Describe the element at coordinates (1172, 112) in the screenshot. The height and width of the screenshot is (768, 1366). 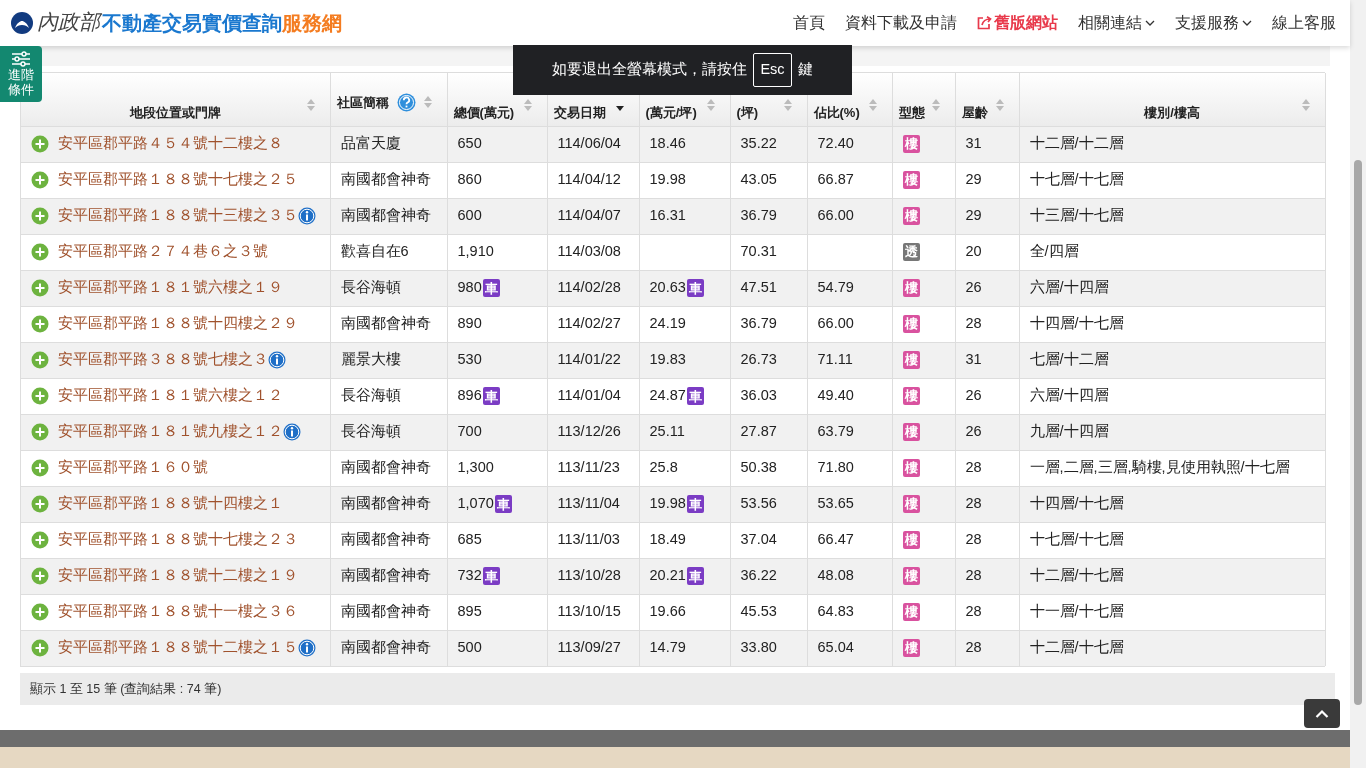
I see `column-label: 樓別/樓高` at that location.